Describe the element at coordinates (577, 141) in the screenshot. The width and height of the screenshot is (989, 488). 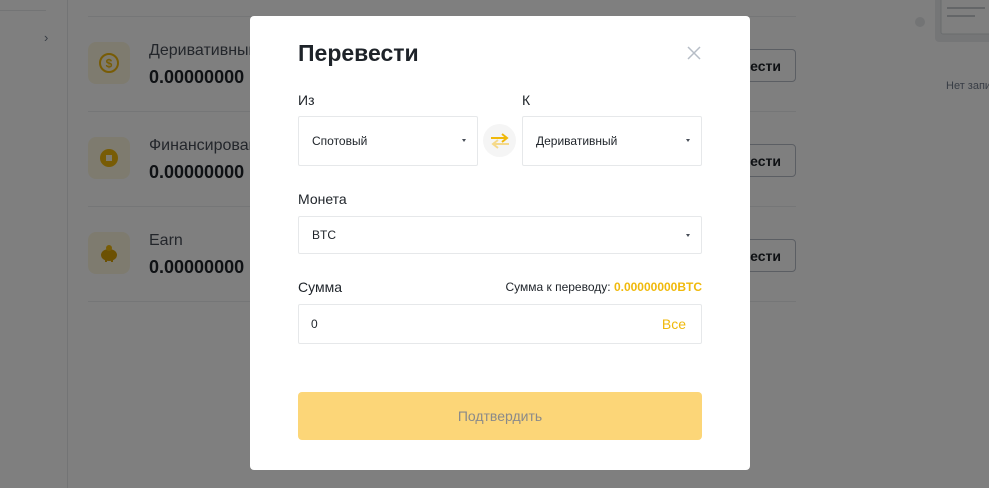
I see `to-select-value: Деривативный` at that location.